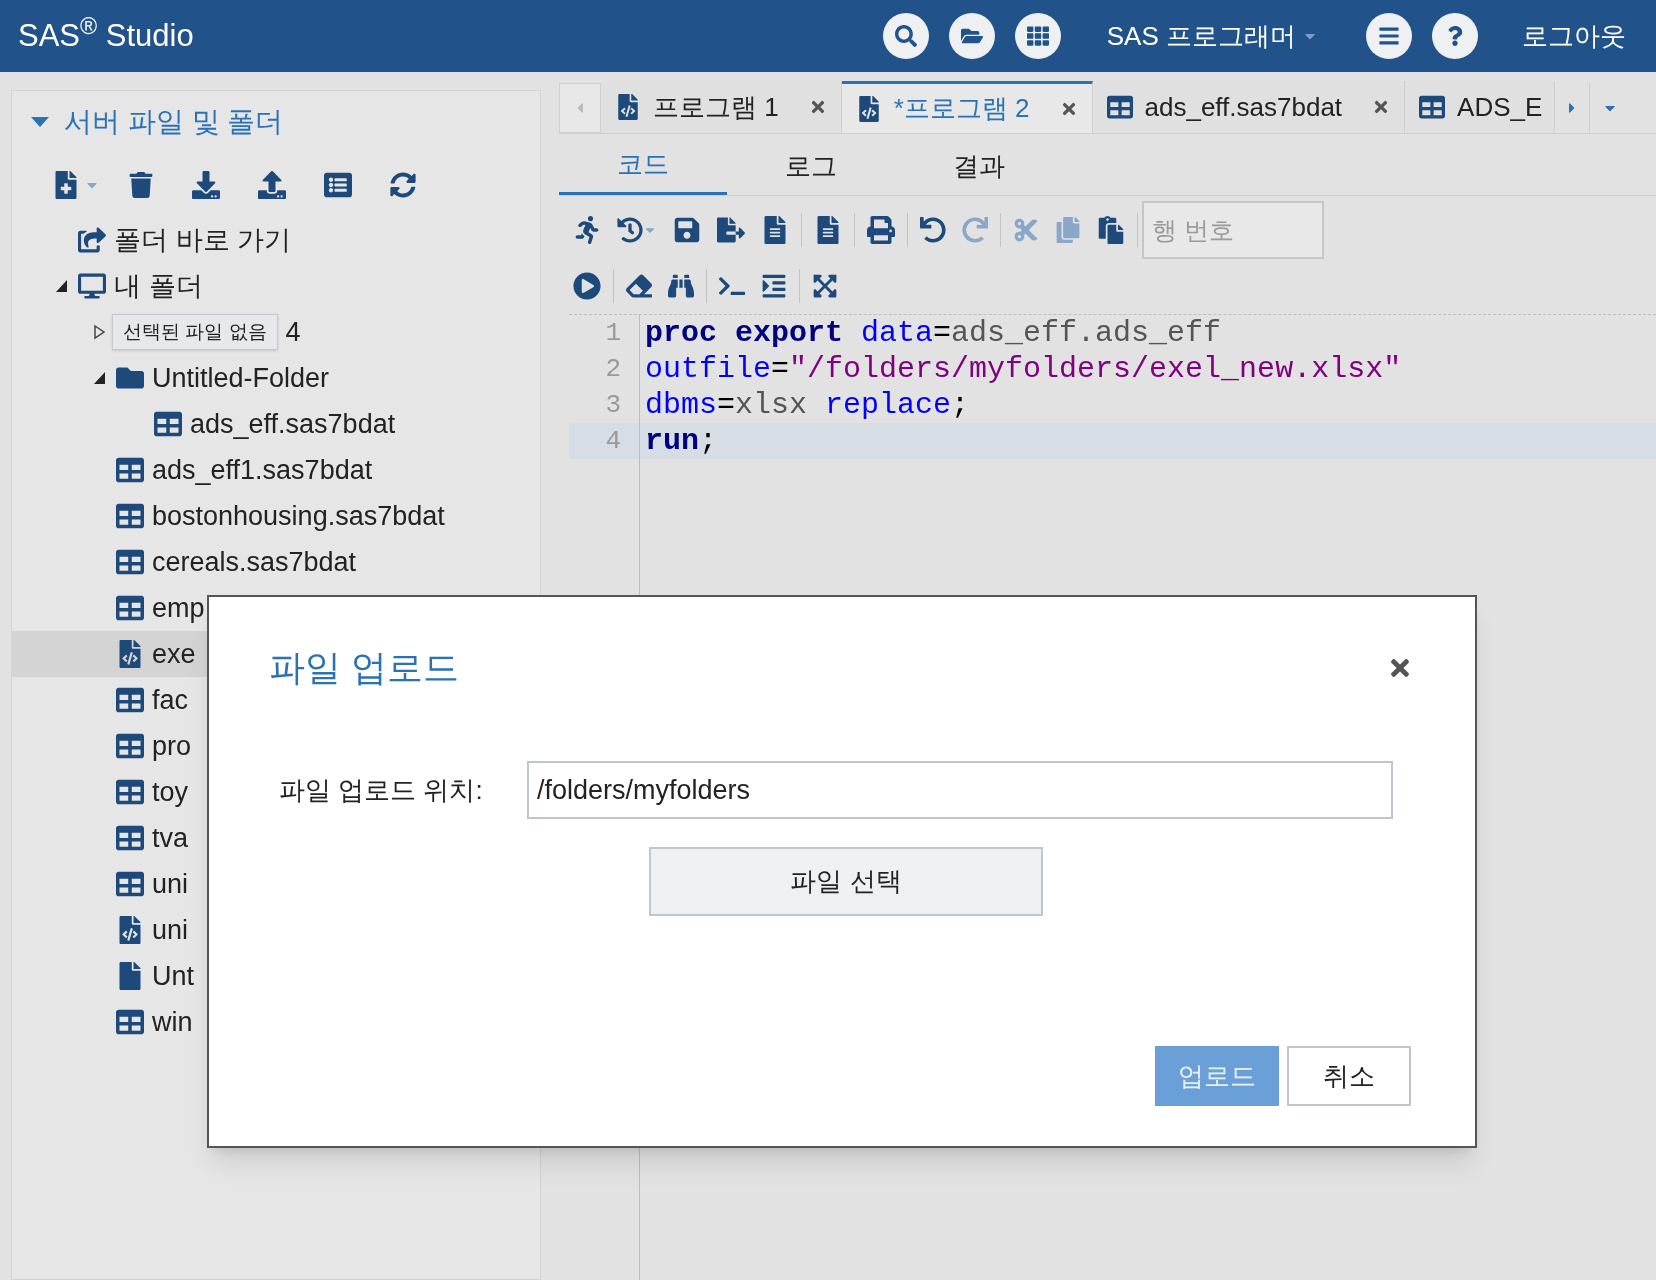 This screenshot has height=1280, width=1656. Describe the element at coordinates (195, 332) in the screenshot. I see `tooltip: 선택된 파일 없음` at that location.